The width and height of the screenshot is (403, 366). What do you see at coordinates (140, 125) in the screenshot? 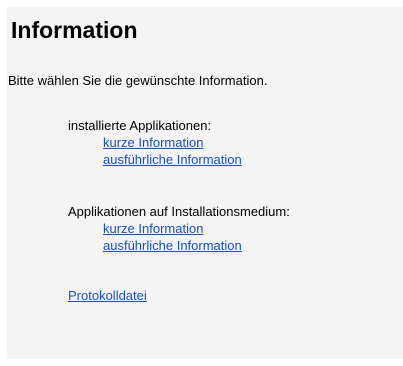
I see `installed-applications-label: installierte Applikationen:` at bounding box center [140, 125].